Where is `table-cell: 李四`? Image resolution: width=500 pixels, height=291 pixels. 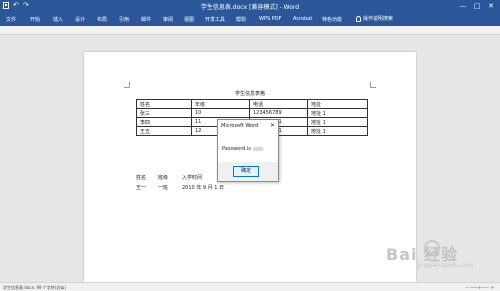 table-cell: 李四 is located at coordinates (164, 122).